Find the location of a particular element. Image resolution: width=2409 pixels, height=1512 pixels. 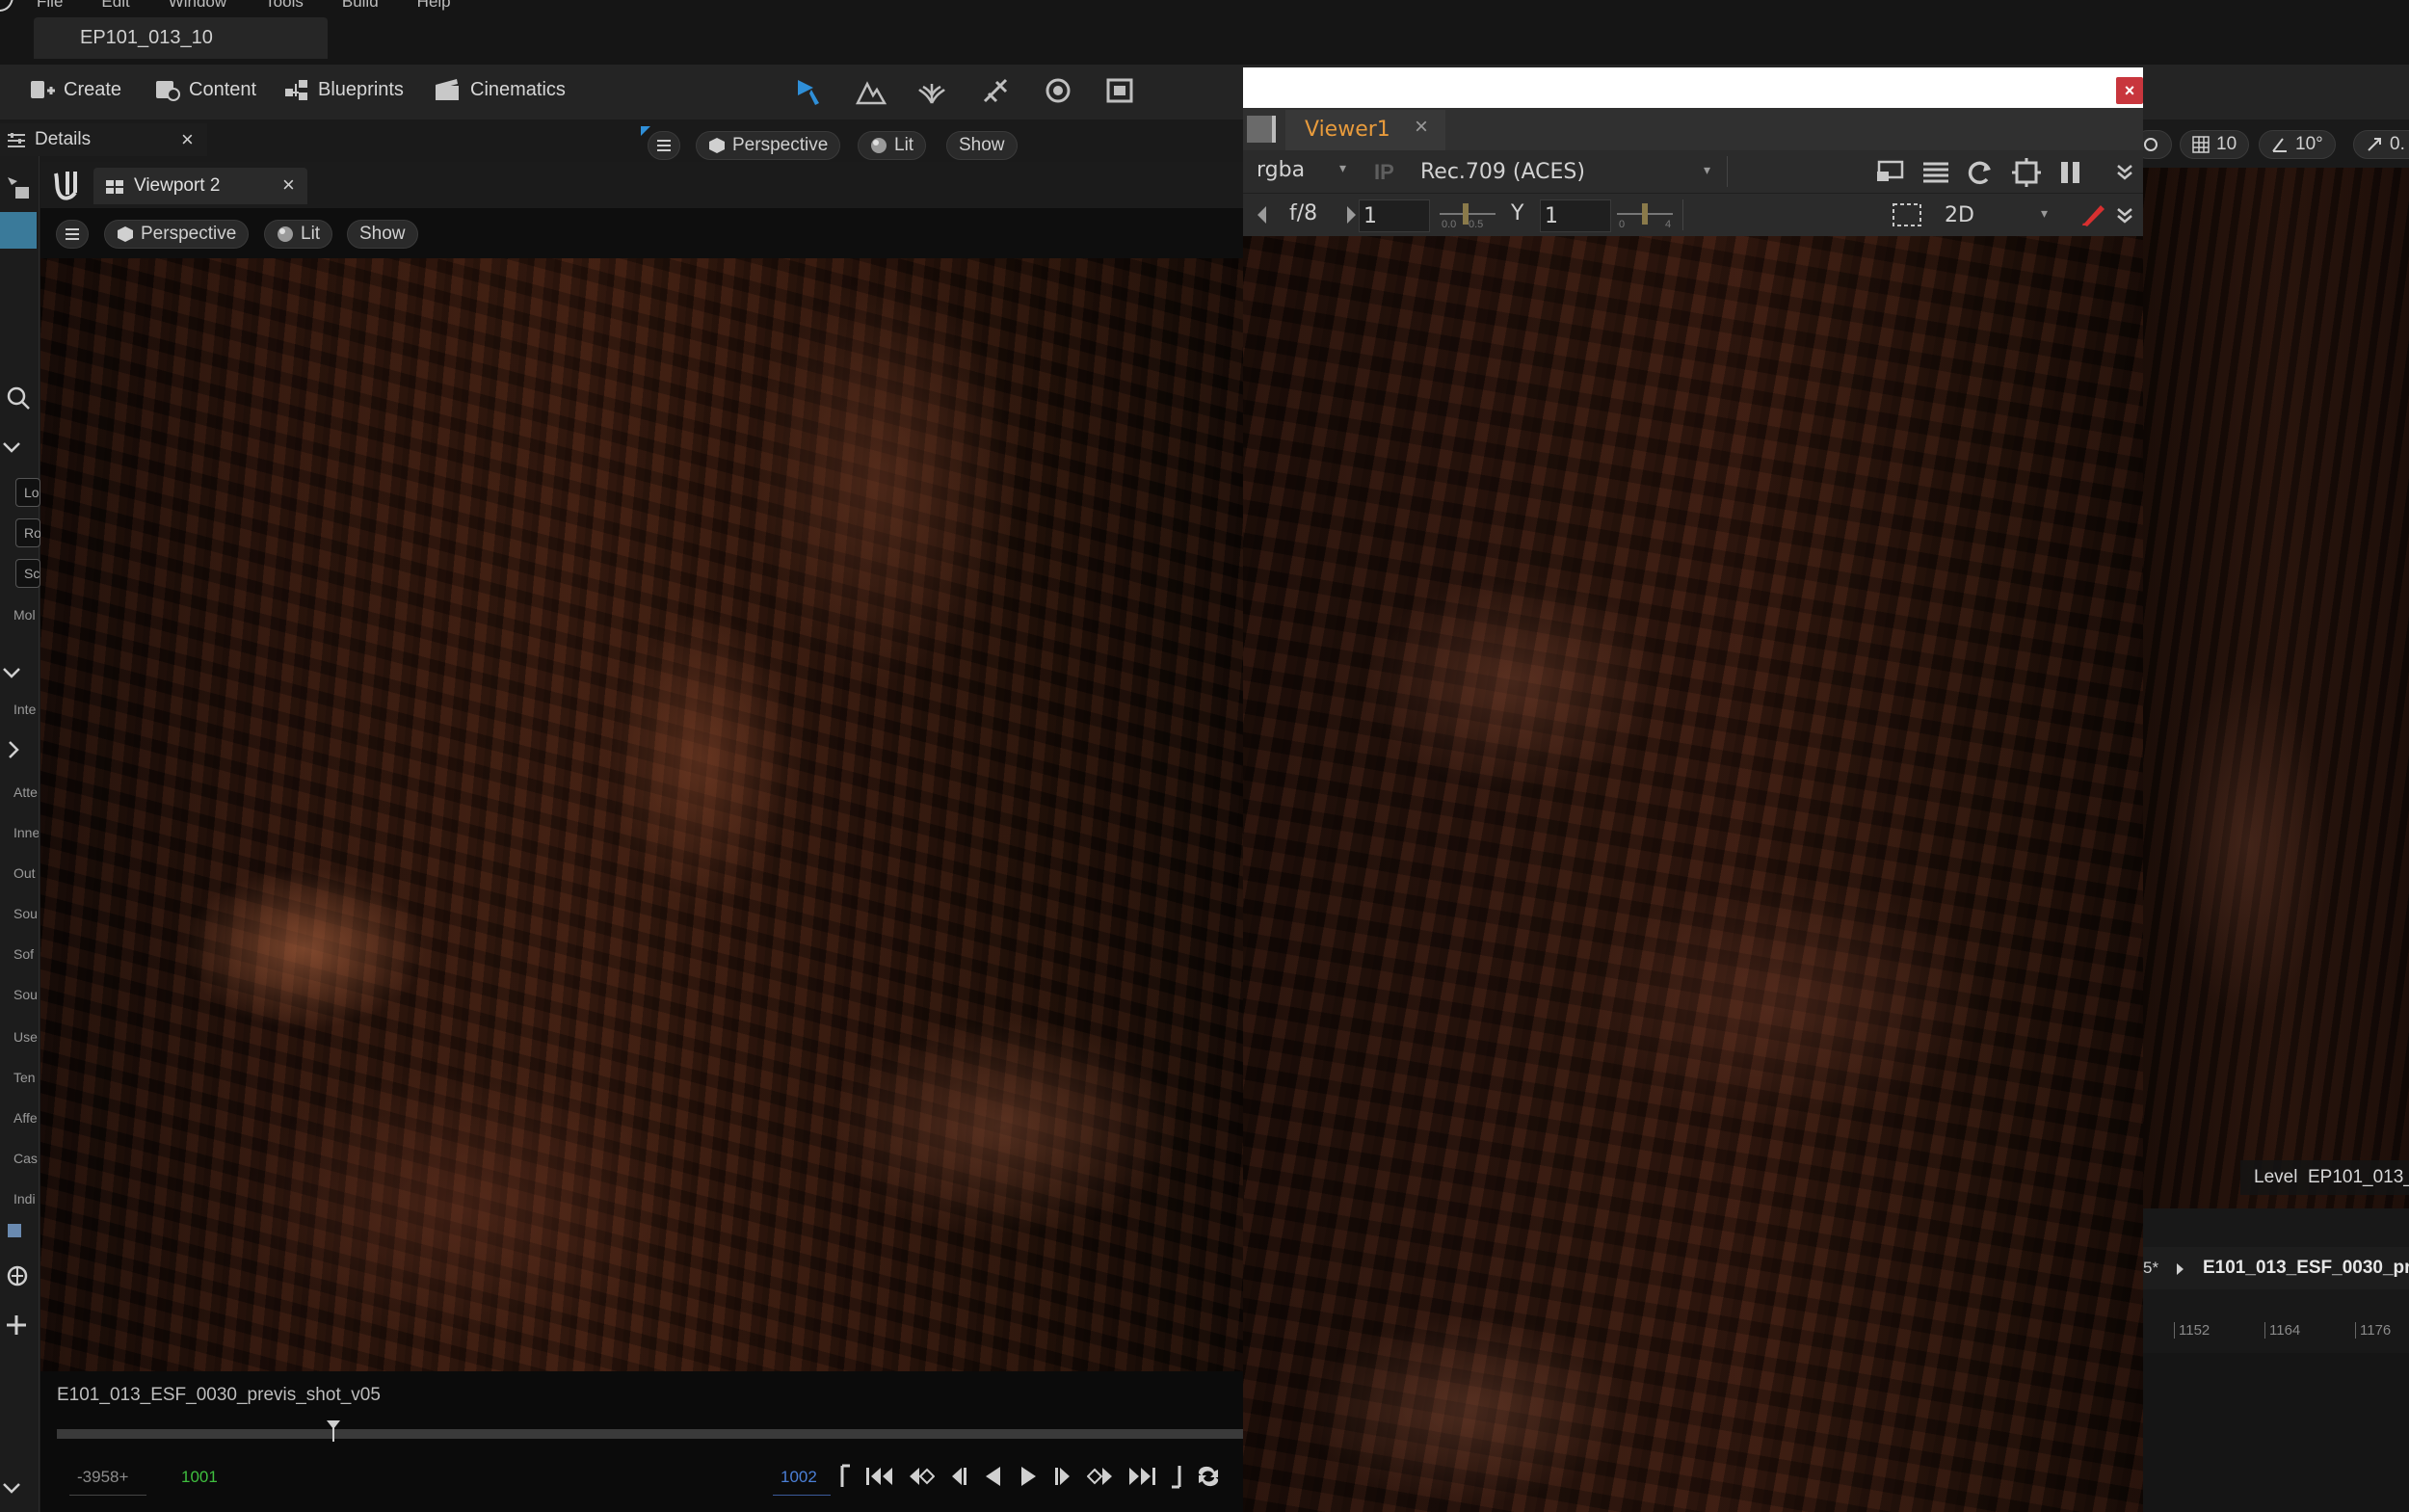

foliage-mode-icon is located at coordinates (931, 90).